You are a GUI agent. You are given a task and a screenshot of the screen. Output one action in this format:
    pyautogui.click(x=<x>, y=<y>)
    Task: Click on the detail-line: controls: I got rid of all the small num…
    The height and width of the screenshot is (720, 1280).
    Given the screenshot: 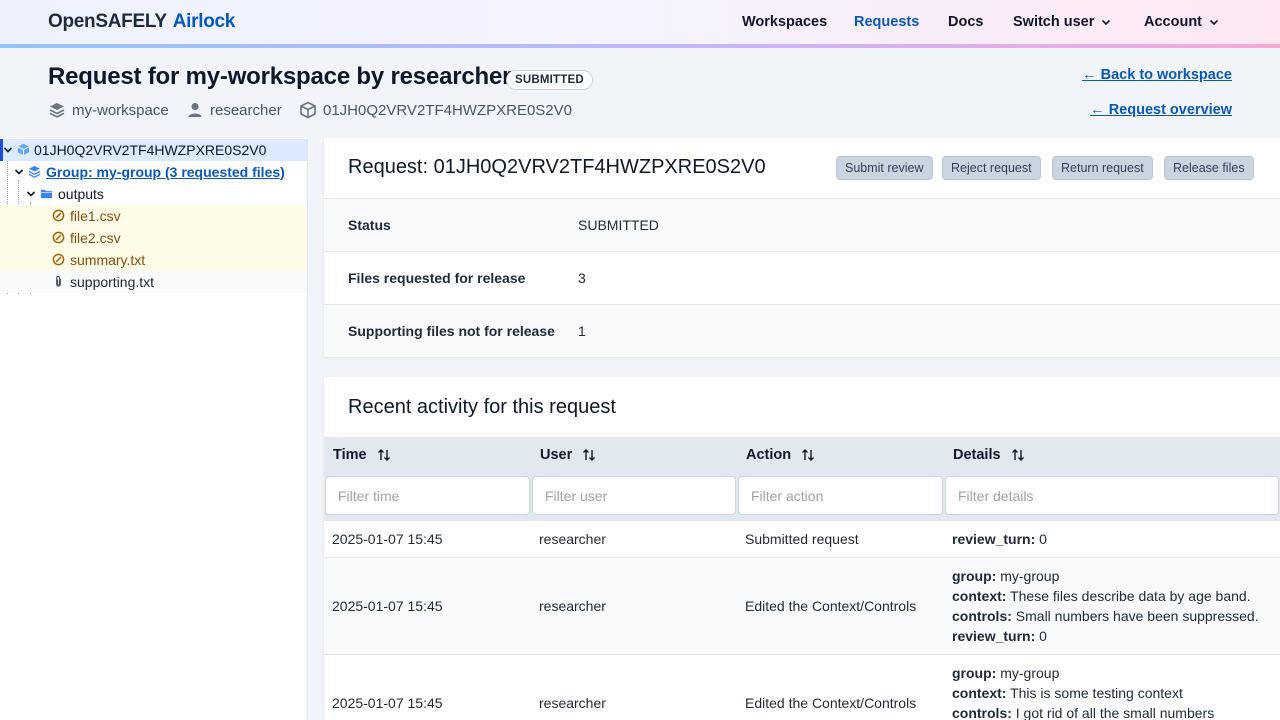 What is the action you would take?
    pyautogui.click(x=1083, y=711)
    